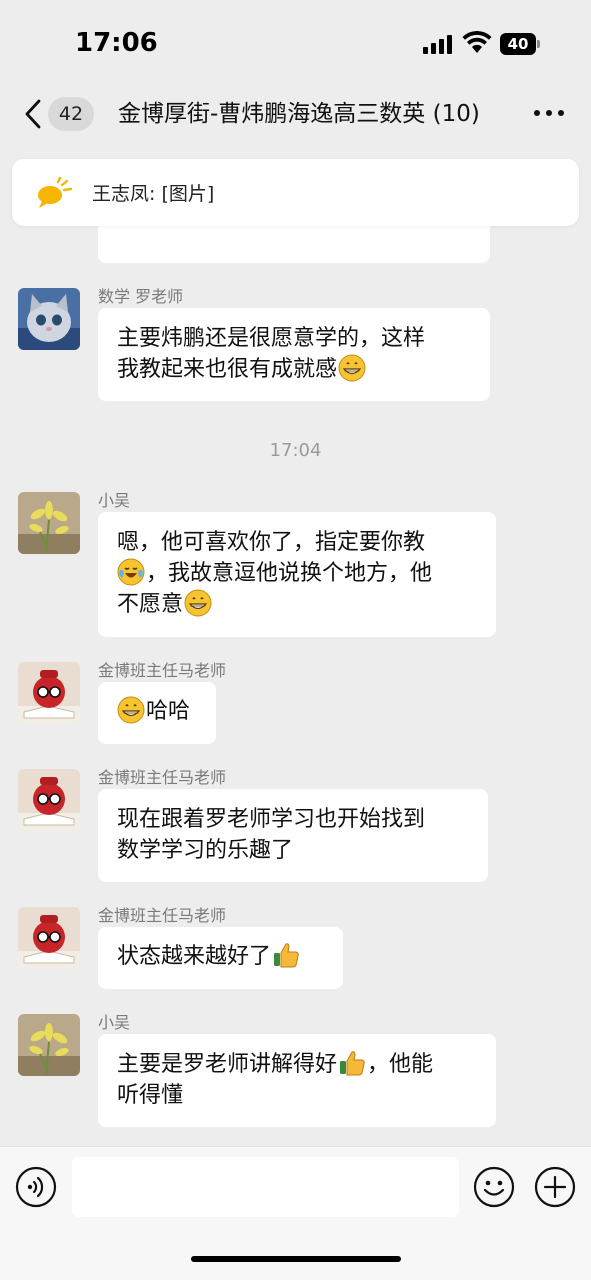 The width and height of the screenshot is (591, 1280). What do you see at coordinates (153, 194) in the screenshot?
I see `pinned-message-text: 王志凤: [图片]` at bounding box center [153, 194].